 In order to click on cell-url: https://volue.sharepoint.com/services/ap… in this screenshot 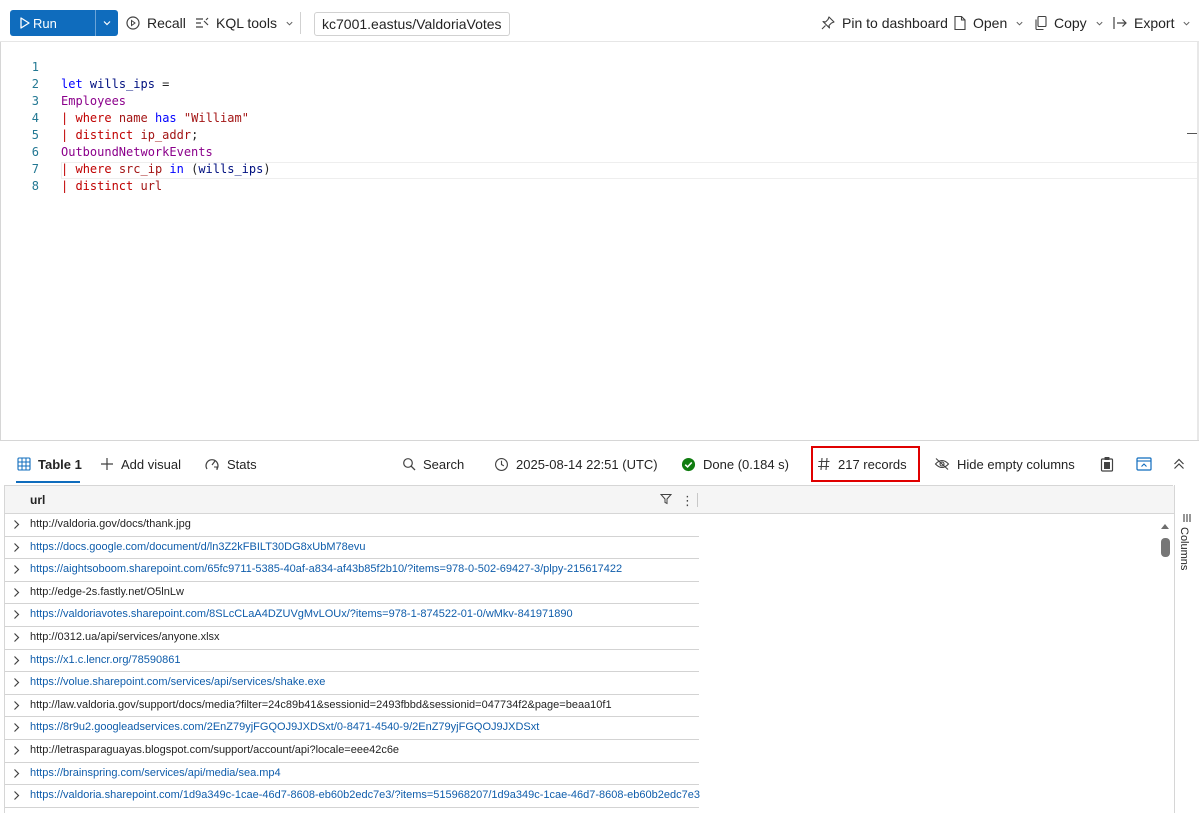, I will do `click(177, 682)`.